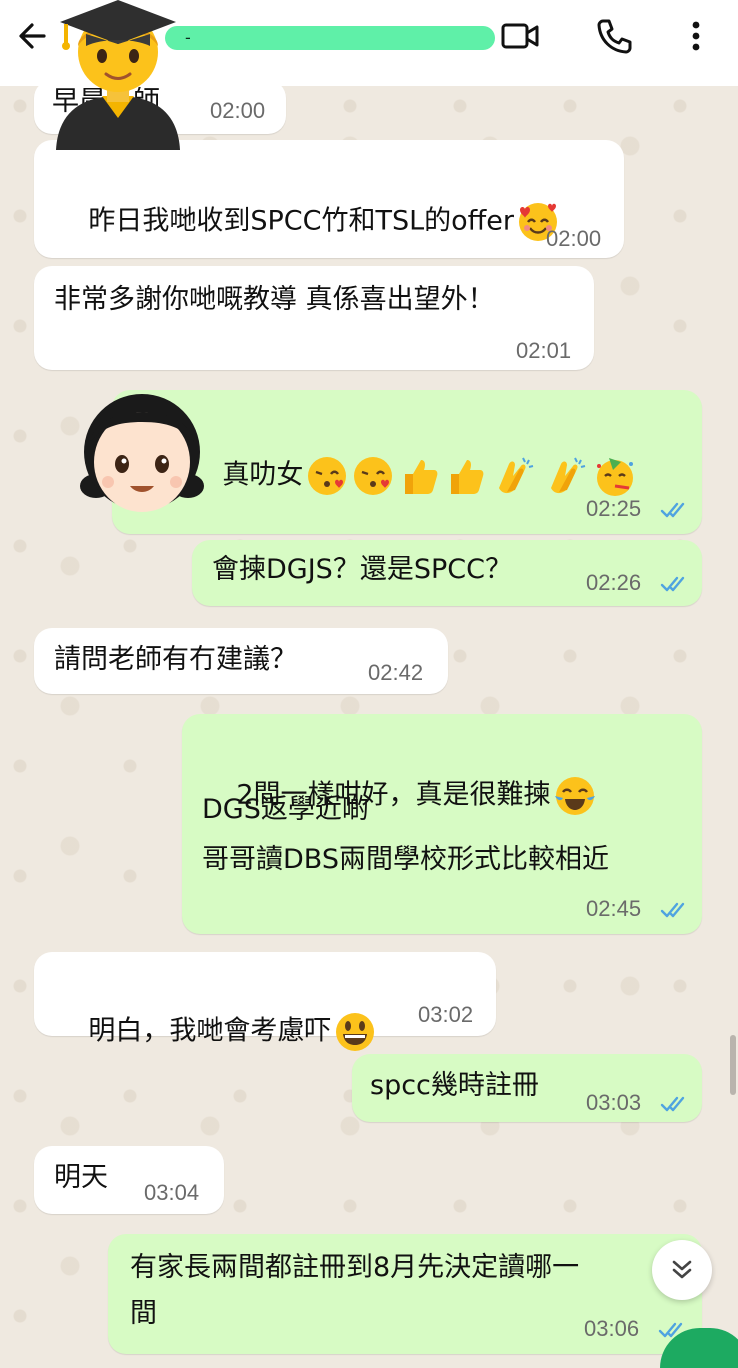 The width and height of the screenshot is (738, 1368). What do you see at coordinates (544, 350) in the screenshot?
I see `message-time: 02:01` at bounding box center [544, 350].